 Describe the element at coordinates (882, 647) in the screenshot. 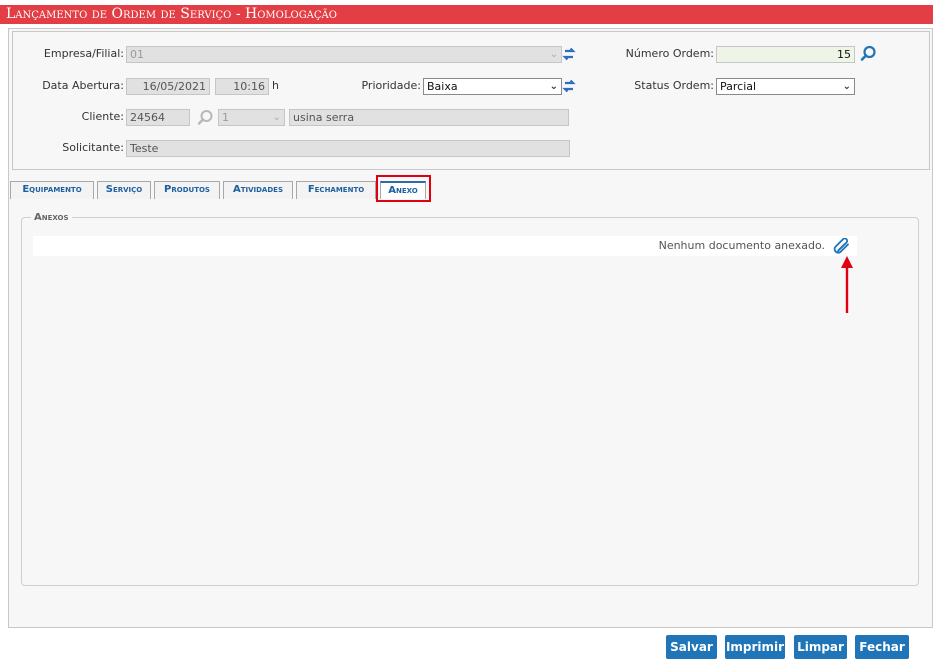

I see `fechar-button: Fechar` at that location.